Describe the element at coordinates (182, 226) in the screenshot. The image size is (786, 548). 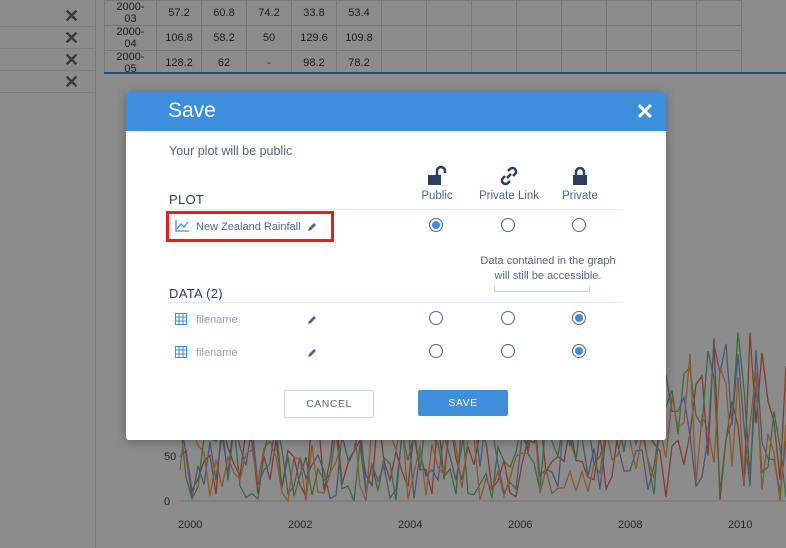
I see `line-chart-icon` at that location.